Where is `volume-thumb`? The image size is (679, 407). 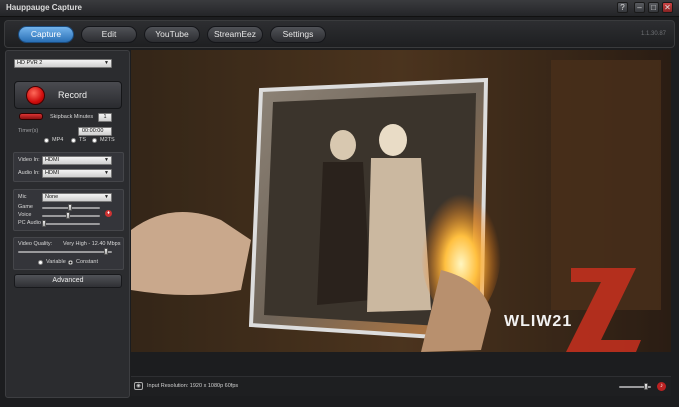 volume-thumb is located at coordinates (645, 386).